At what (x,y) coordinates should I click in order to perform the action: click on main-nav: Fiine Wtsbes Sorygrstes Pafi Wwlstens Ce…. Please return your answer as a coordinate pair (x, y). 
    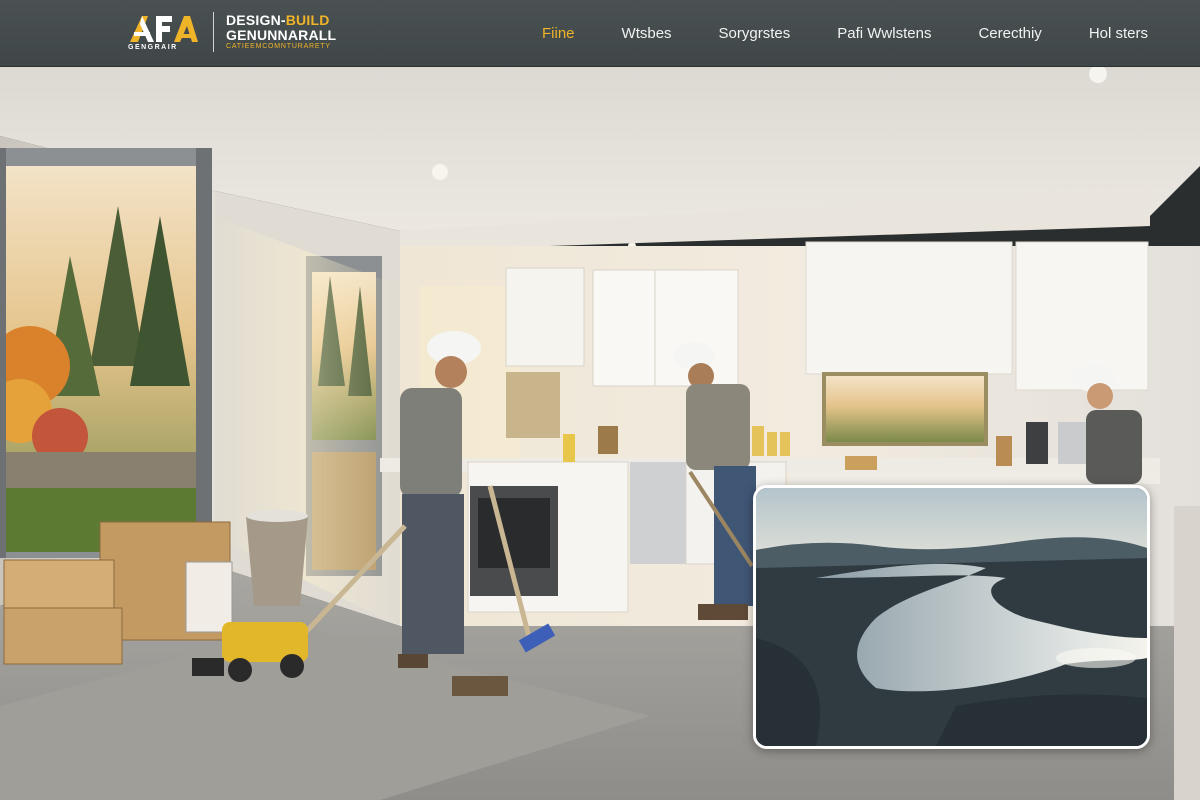
    Looking at the image, I should click on (845, 33).